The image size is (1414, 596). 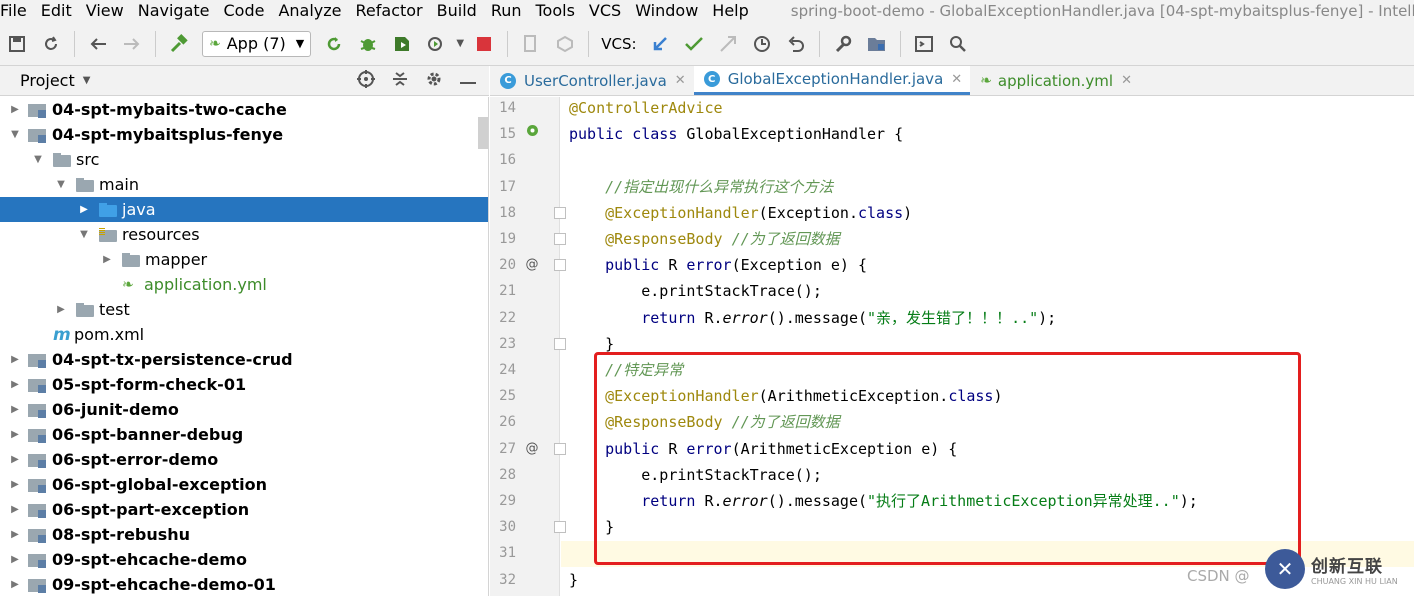 I want to click on minimize-icon, so click(x=468, y=81).